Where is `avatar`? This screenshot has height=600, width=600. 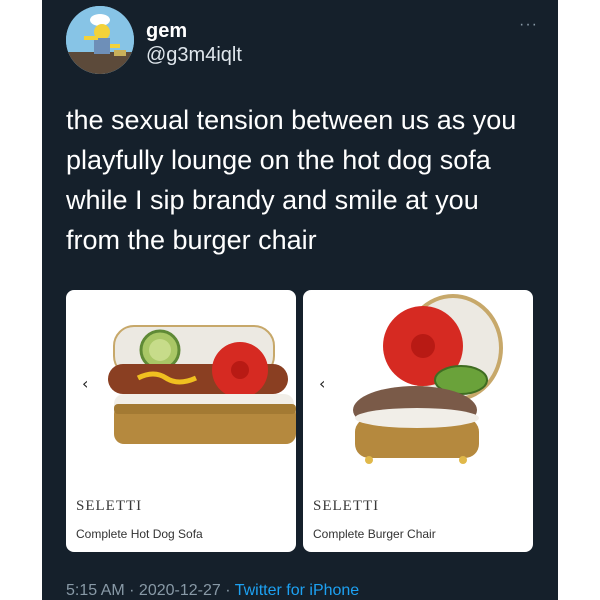 avatar is located at coordinates (100, 40).